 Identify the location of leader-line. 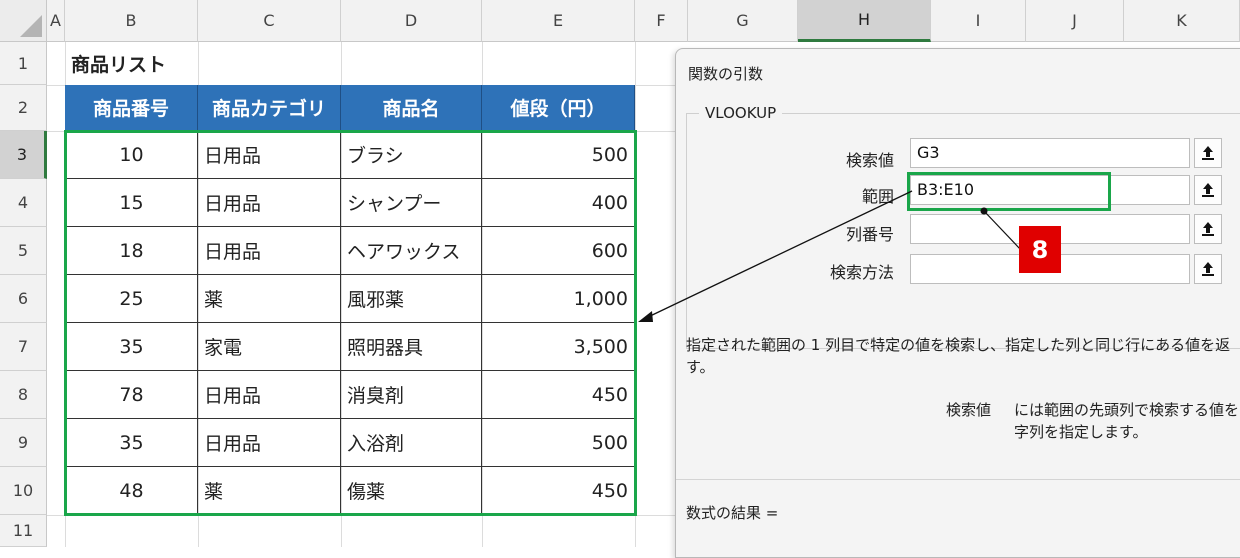
(1002, 230).